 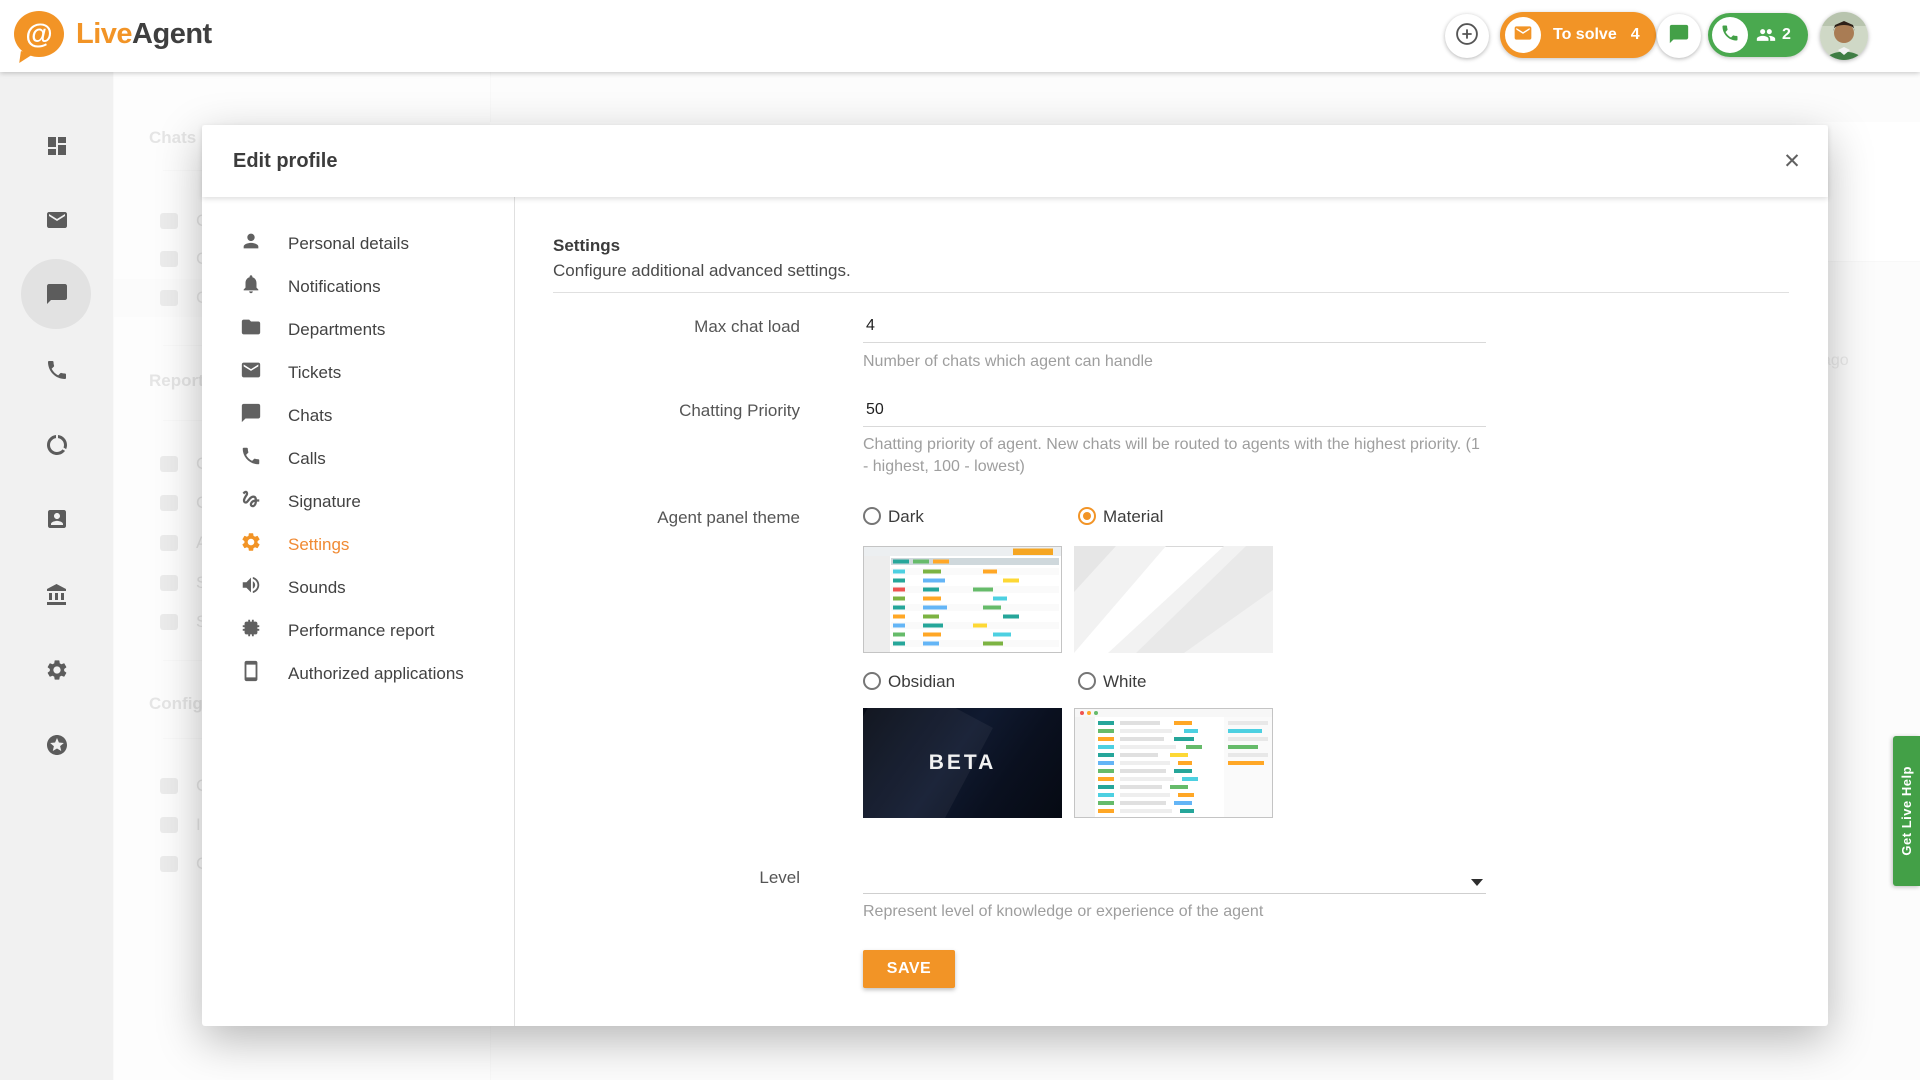 I want to click on nav-item-tickets: Tickets, so click(x=358, y=372).